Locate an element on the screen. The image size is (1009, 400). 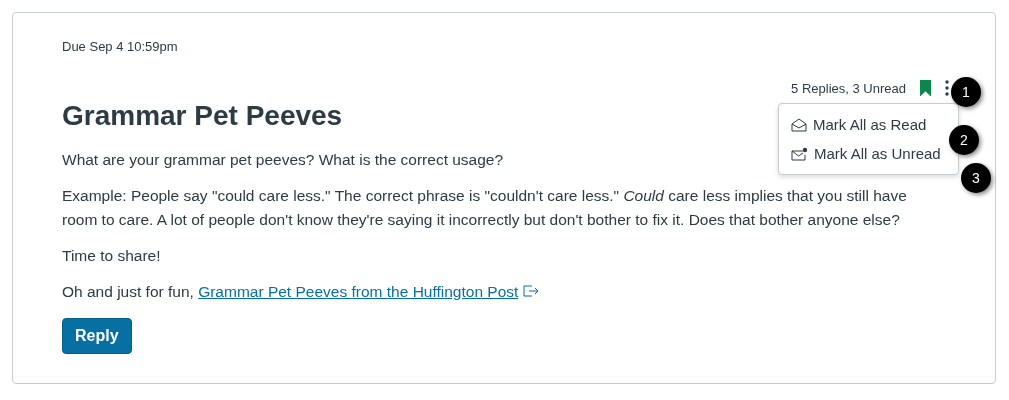
callout-badge: 2 is located at coordinates (964, 140).